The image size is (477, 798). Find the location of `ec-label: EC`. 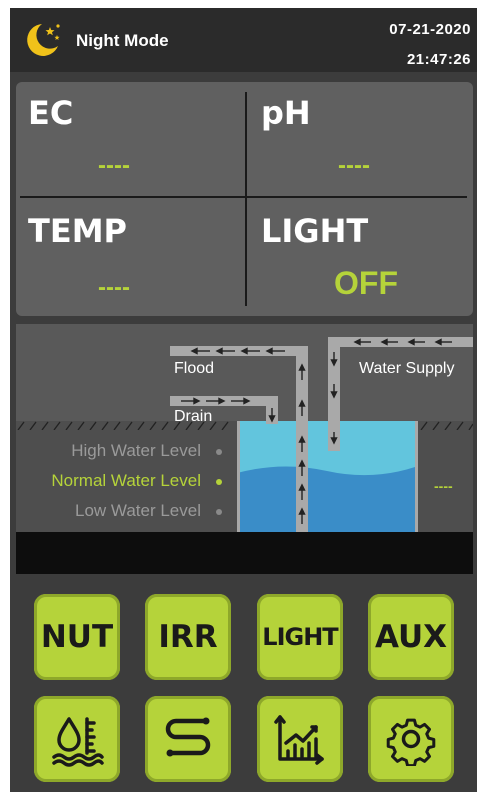

ec-label: EC is located at coordinates (51, 113).